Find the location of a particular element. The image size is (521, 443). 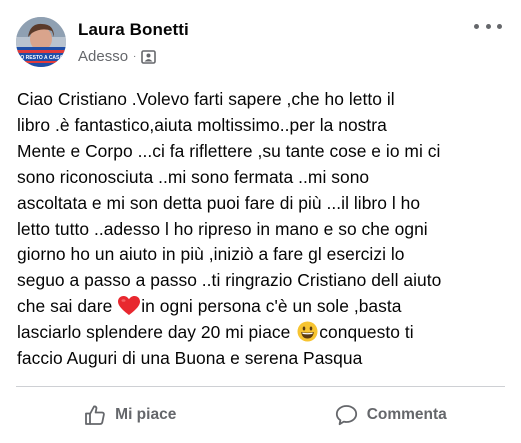

more-horizontal-icon is located at coordinates (488, 26).